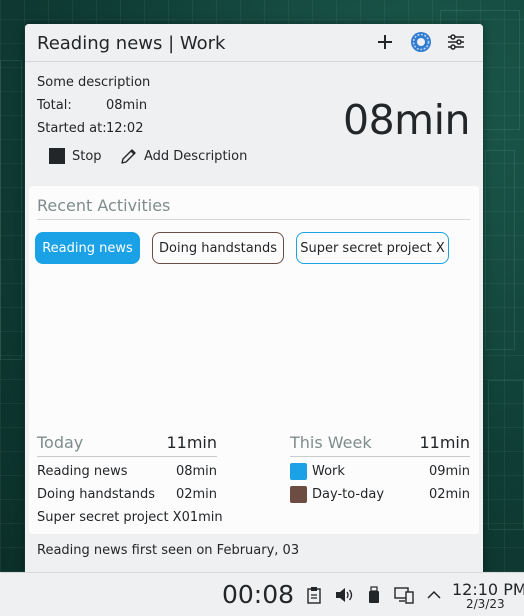  Describe the element at coordinates (202, 517) in the screenshot. I see `today-row-value: 01min` at that location.